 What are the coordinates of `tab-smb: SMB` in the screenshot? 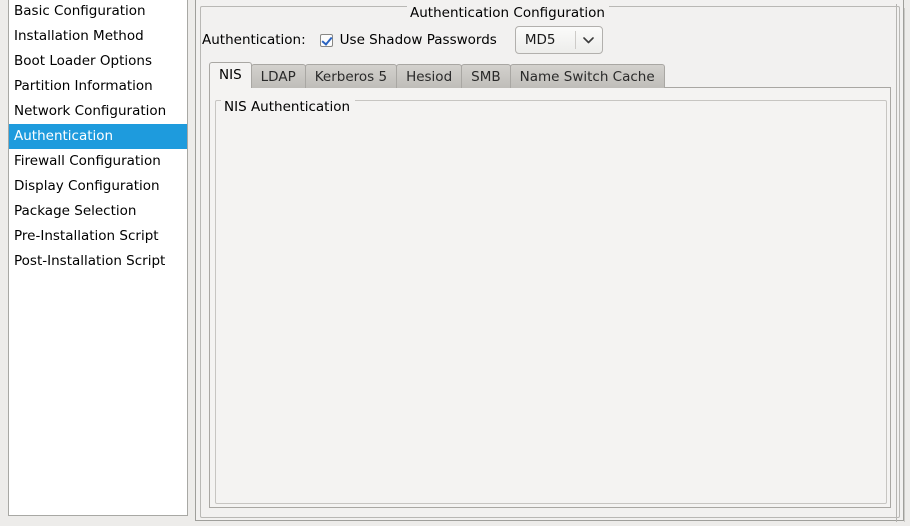 It's located at (486, 76).